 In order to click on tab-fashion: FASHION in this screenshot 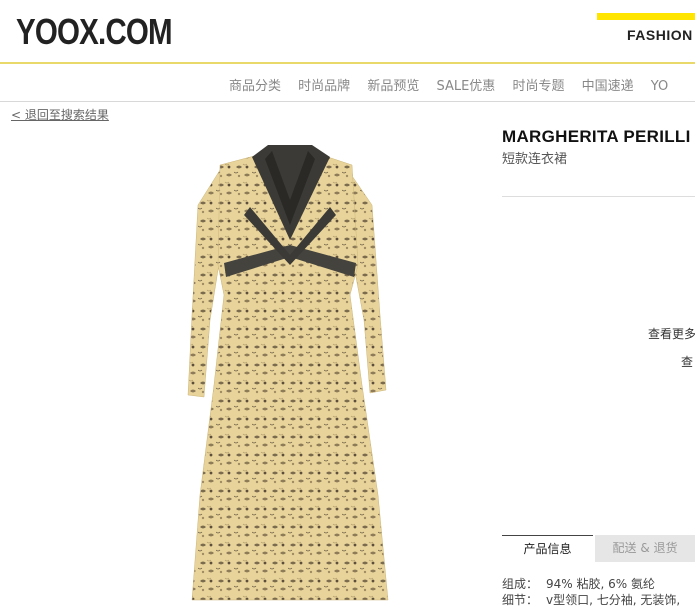, I will do `click(660, 35)`.